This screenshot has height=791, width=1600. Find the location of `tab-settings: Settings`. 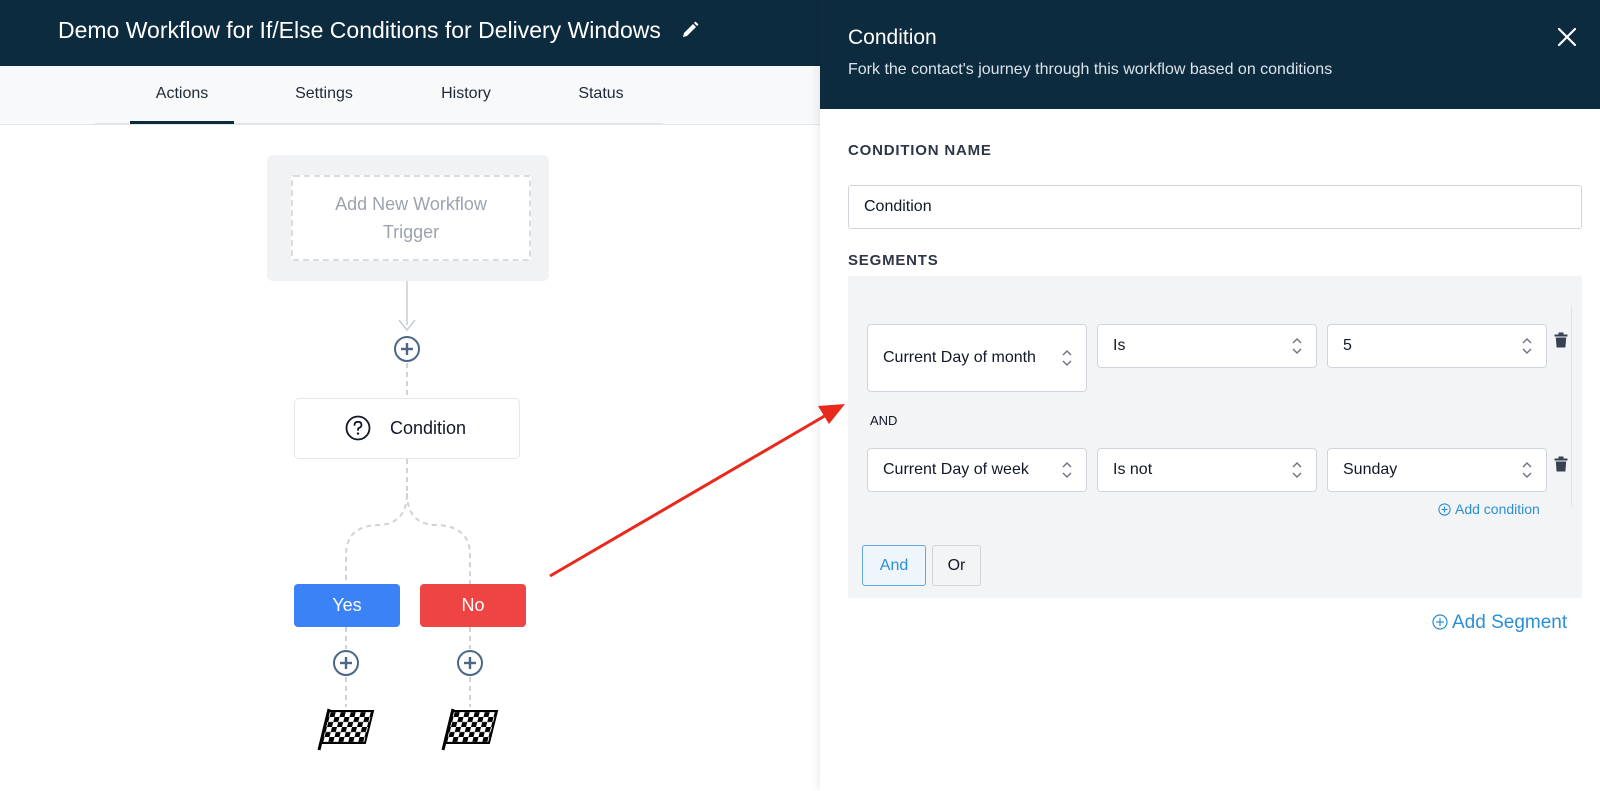

tab-settings: Settings is located at coordinates (324, 95).